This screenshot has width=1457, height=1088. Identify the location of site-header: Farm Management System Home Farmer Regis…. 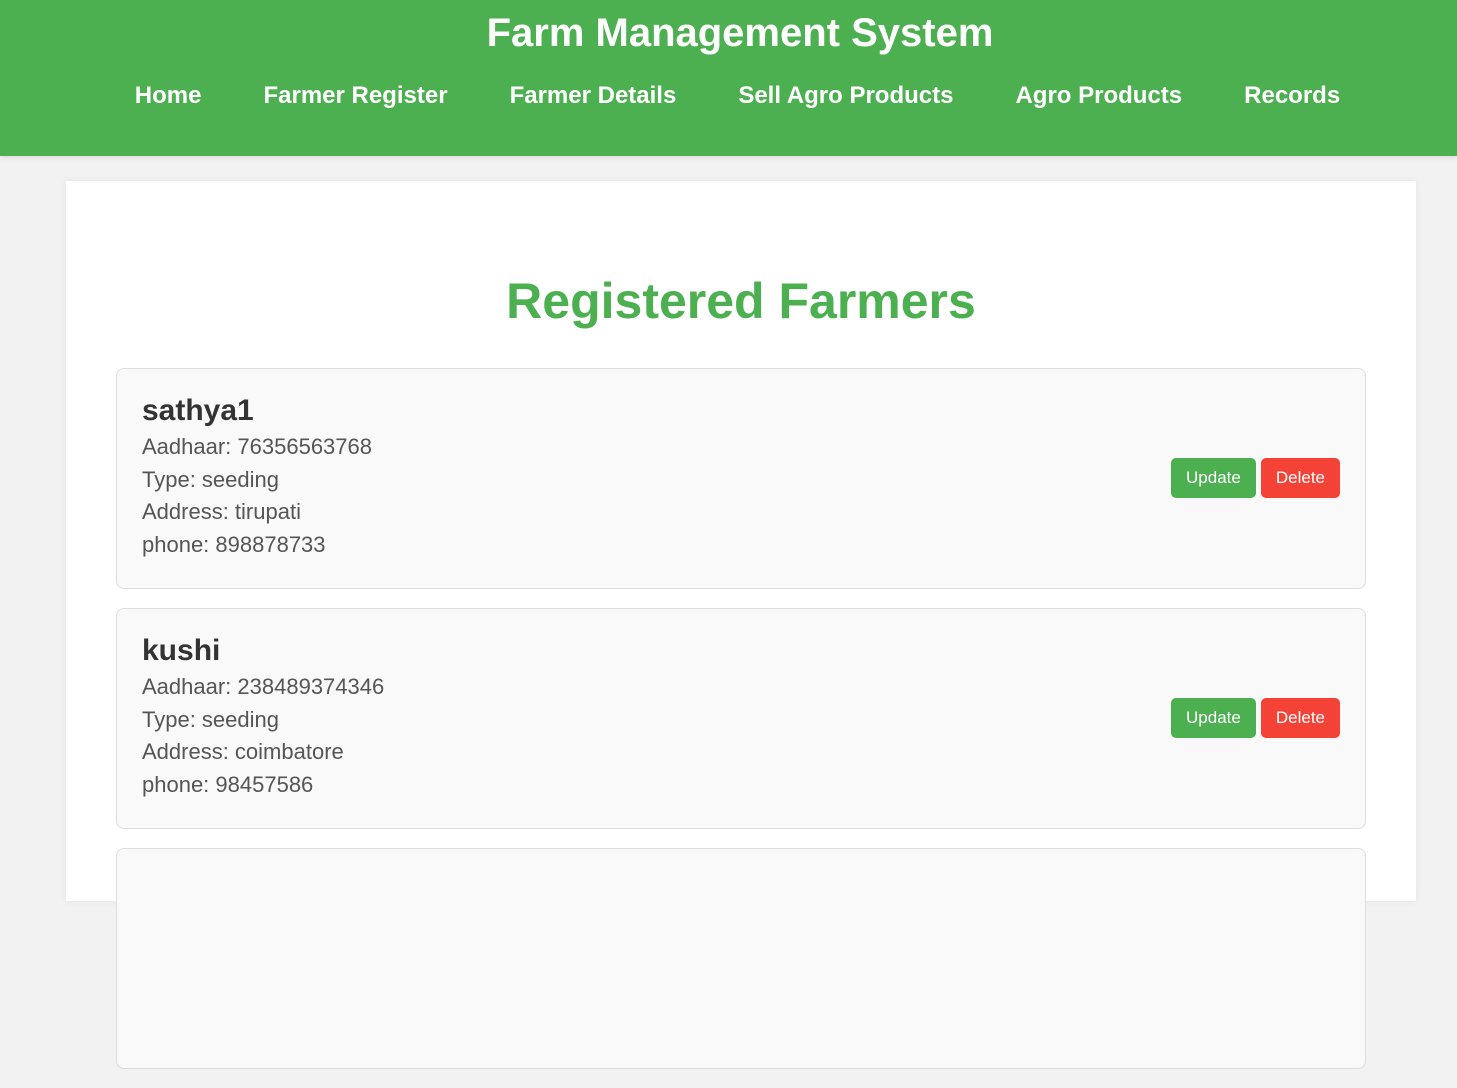
(728, 78).